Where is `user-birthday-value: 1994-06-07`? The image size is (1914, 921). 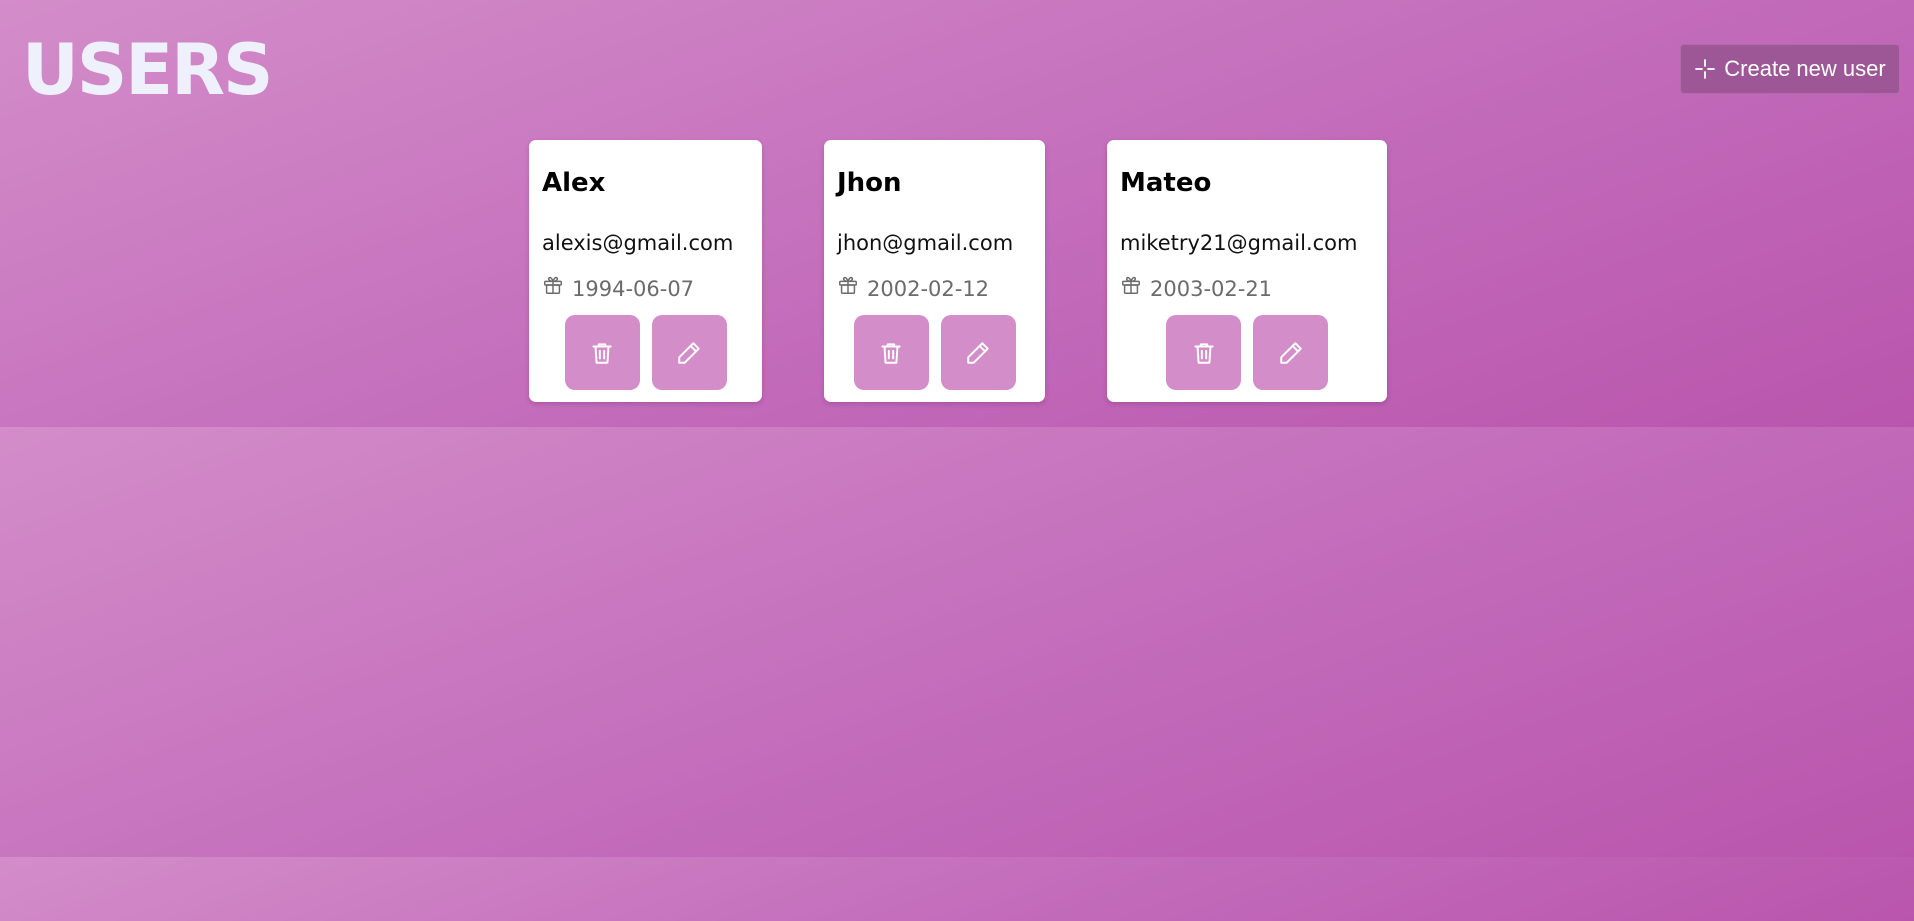 user-birthday-value: 1994-06-07 is located at coordinates (633, 288).